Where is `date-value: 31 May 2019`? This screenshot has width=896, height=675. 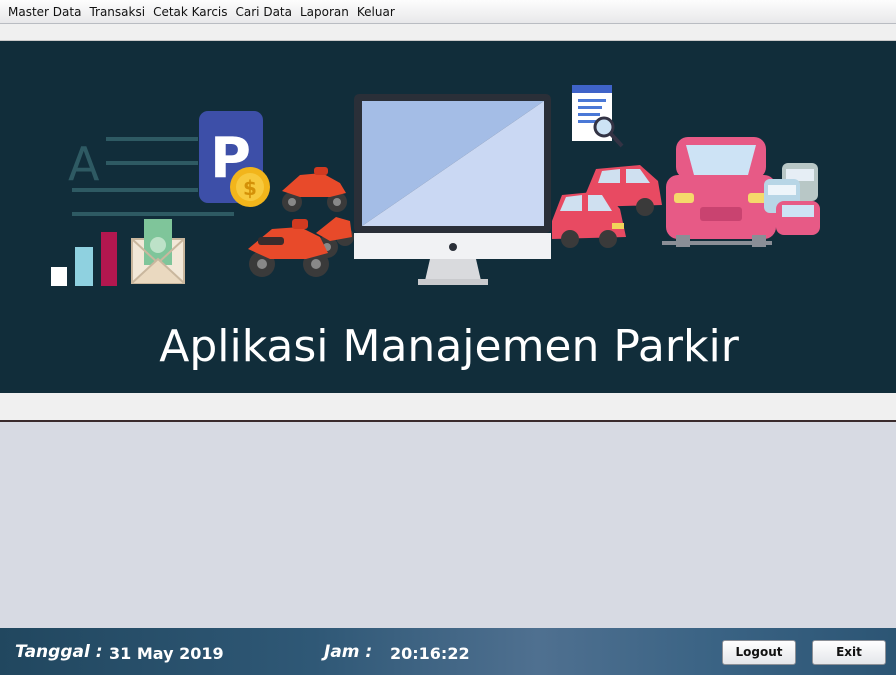 date-value: 31 May 2019 is located at coordinates (166, 653).